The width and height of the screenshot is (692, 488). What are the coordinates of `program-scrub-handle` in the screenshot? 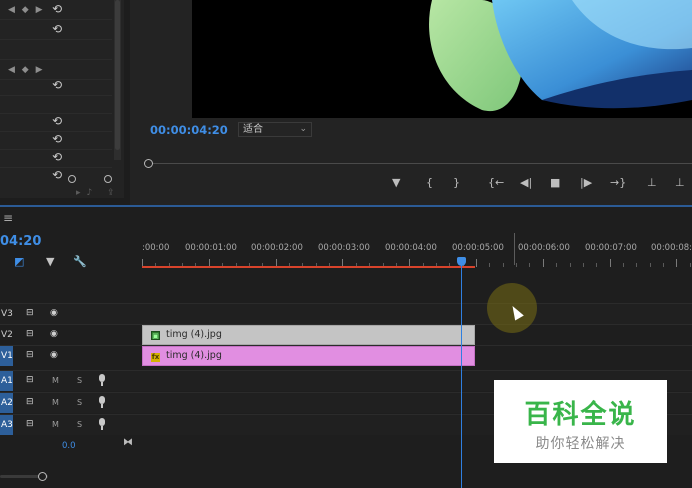 It's located at (148, 163).